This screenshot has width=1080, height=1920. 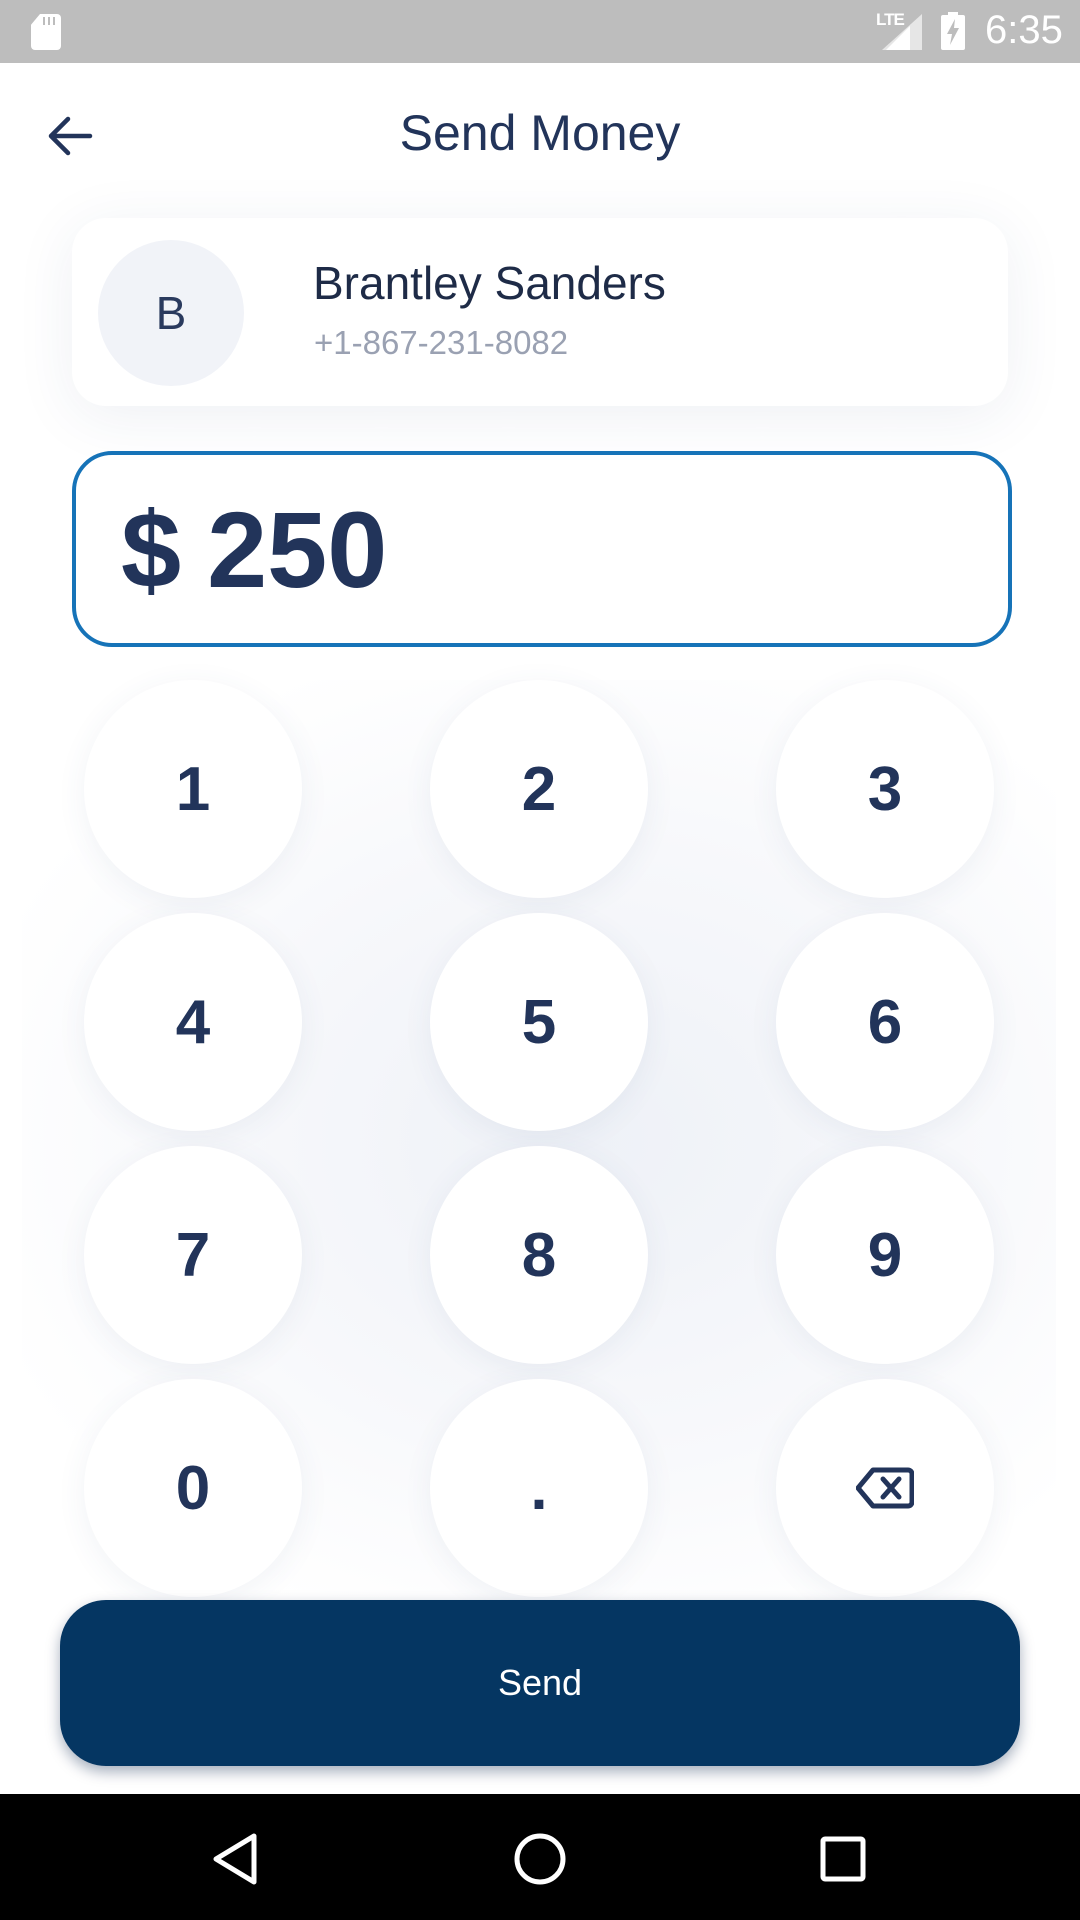 What do you see at coordinates (297, 549) in the screenshot?
I see `amount-value: 250` at bounding box center [297, 549].